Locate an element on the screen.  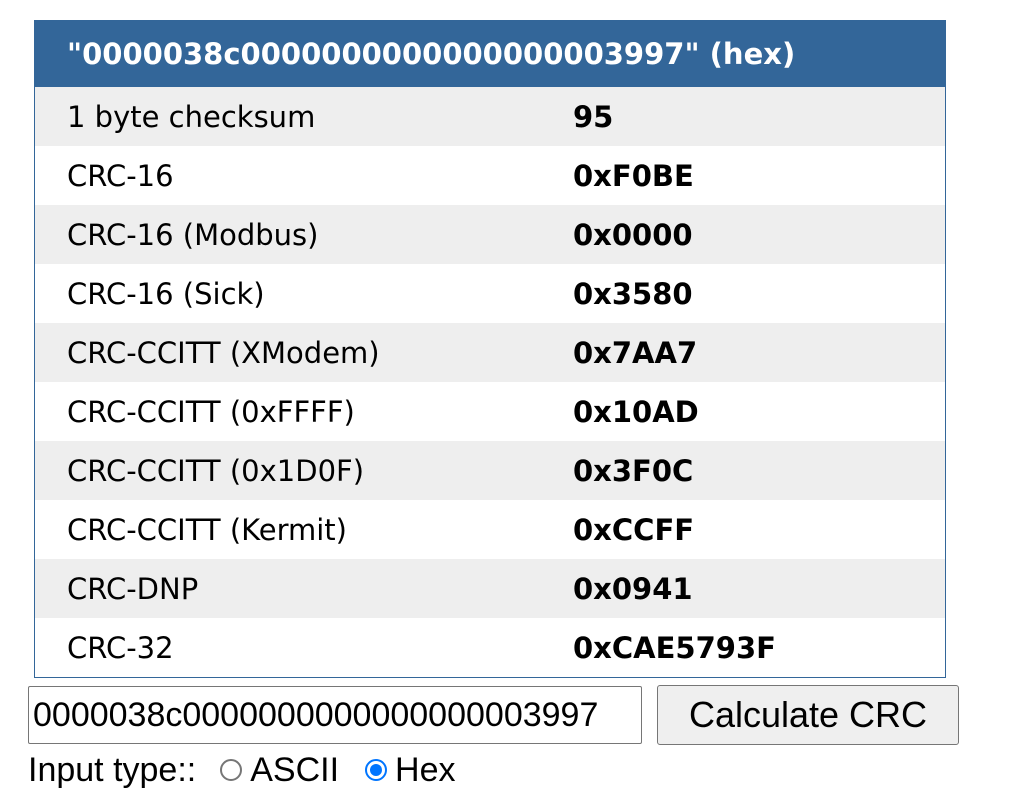
table-row: CRC-16 (Sick) 0x3580 is located at coordinates (490, 293).